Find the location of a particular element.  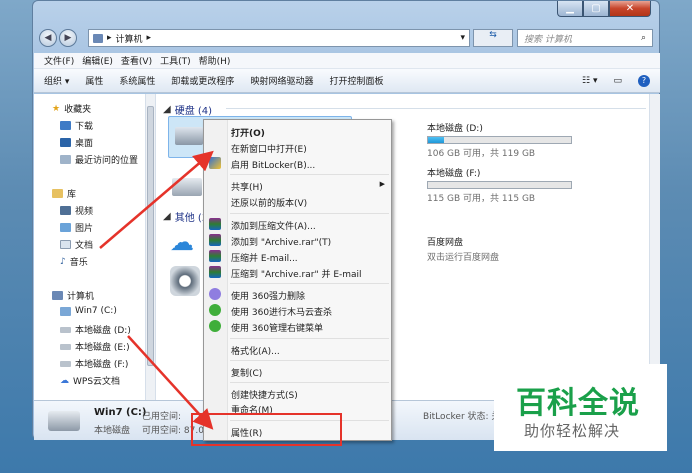

brand-watermark: 百科全说 助你轻松解决 is located at coordinates (580, 407).